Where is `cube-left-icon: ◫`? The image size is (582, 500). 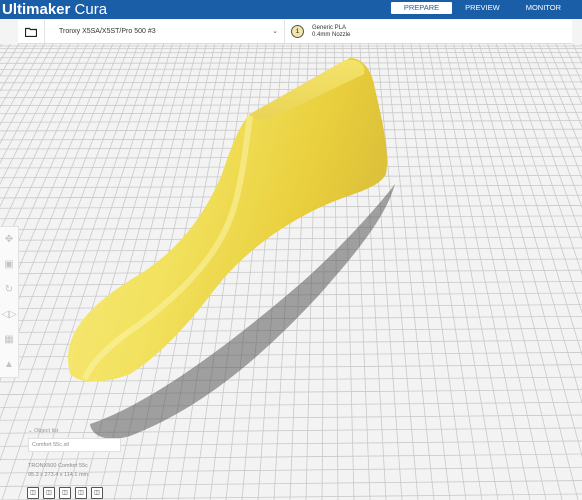 cube-left-icon: ◫ is located at coordinates (81, 493).